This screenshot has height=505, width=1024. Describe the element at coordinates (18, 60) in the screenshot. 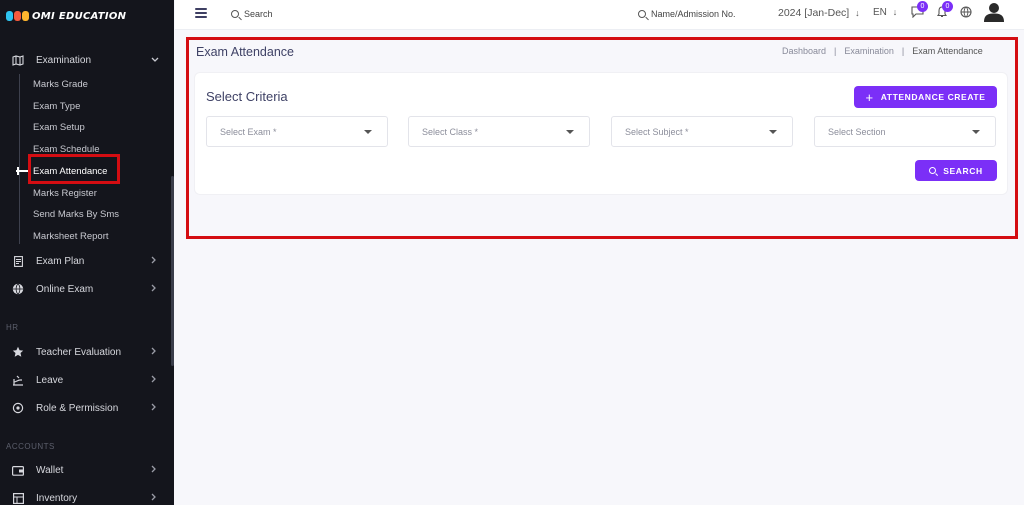

I see `map-icon` at that location.